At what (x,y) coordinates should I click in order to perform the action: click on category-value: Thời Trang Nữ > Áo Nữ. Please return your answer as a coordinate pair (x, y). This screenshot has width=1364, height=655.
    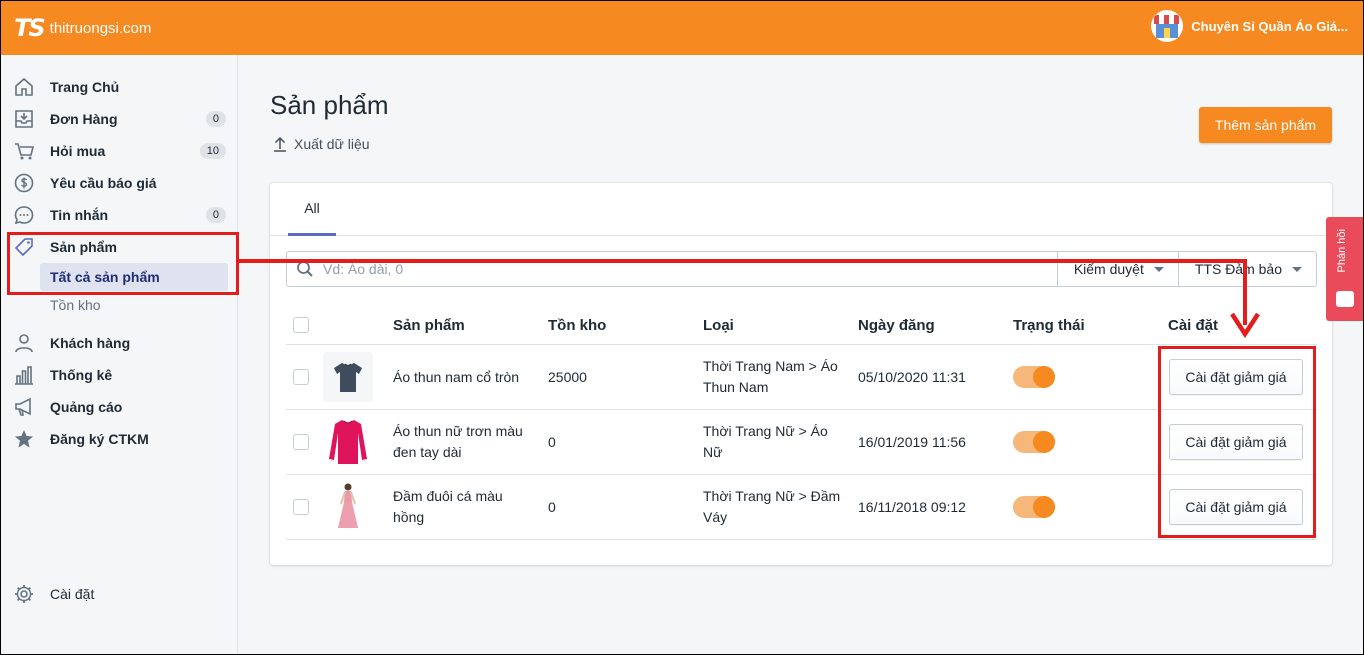
    Looking at the image, I should click on (765, 441).